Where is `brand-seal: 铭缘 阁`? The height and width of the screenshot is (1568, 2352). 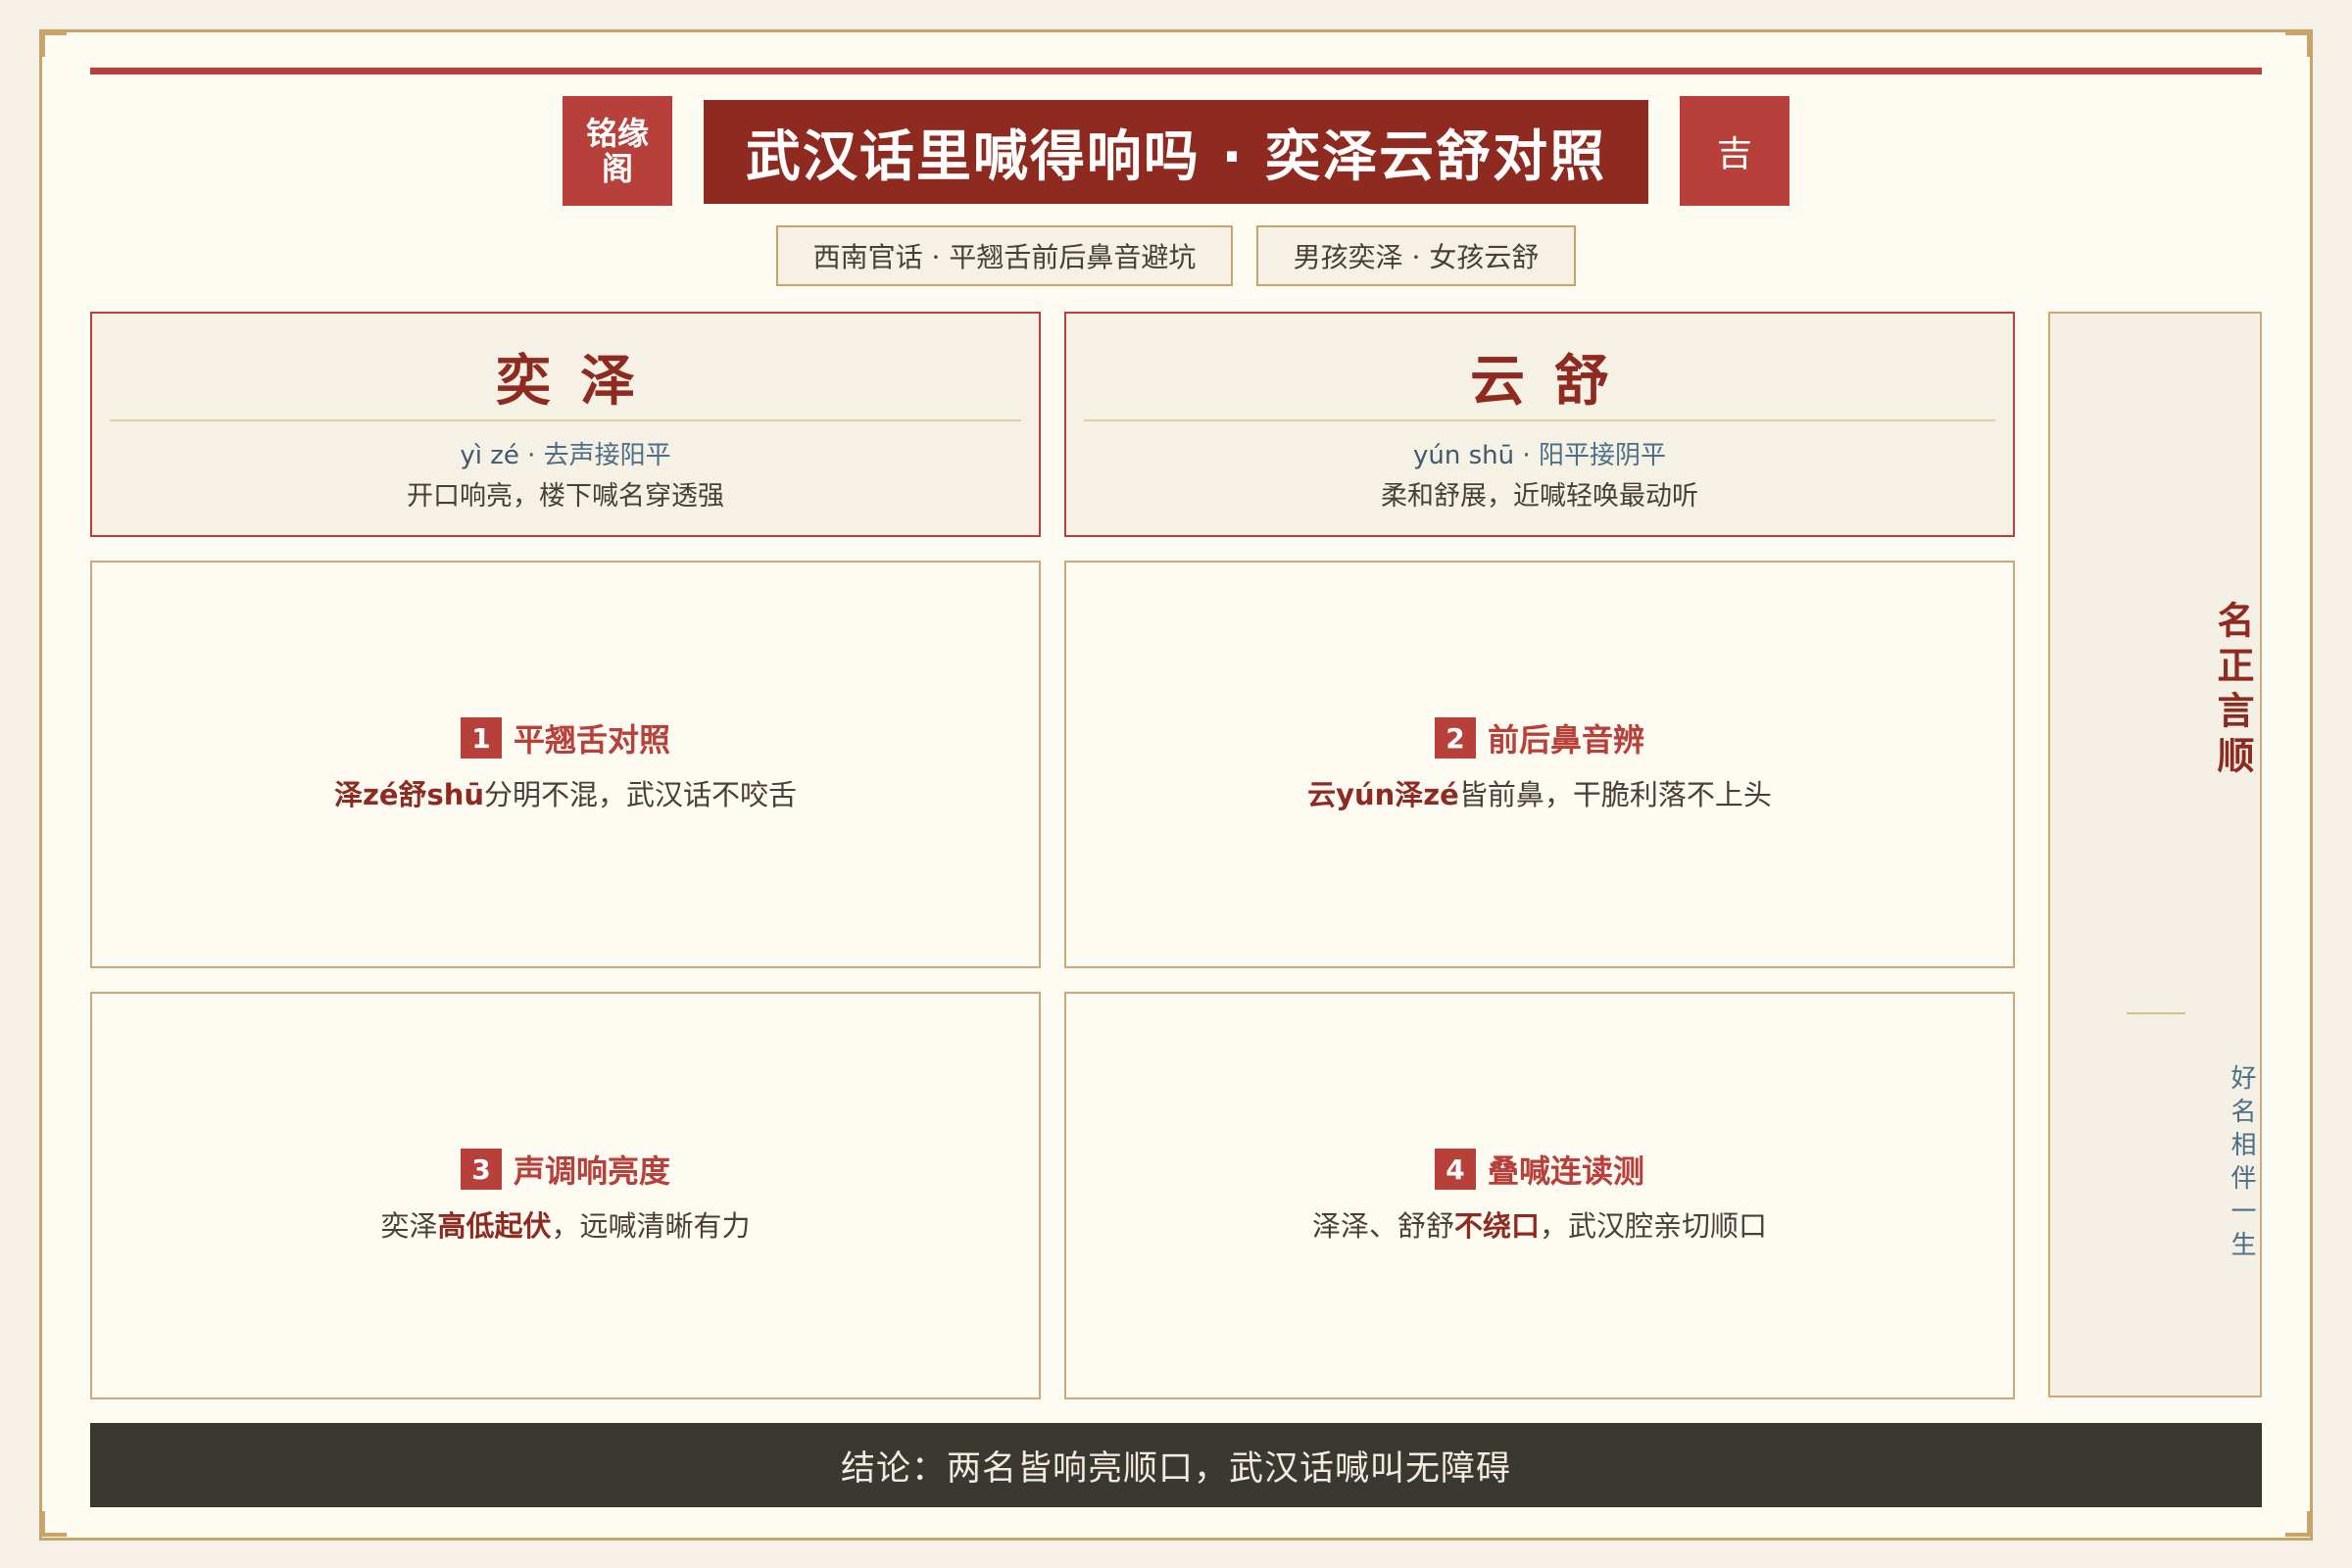
brand-seal: 铭缘 阁 is located at coordinates (617, 151).